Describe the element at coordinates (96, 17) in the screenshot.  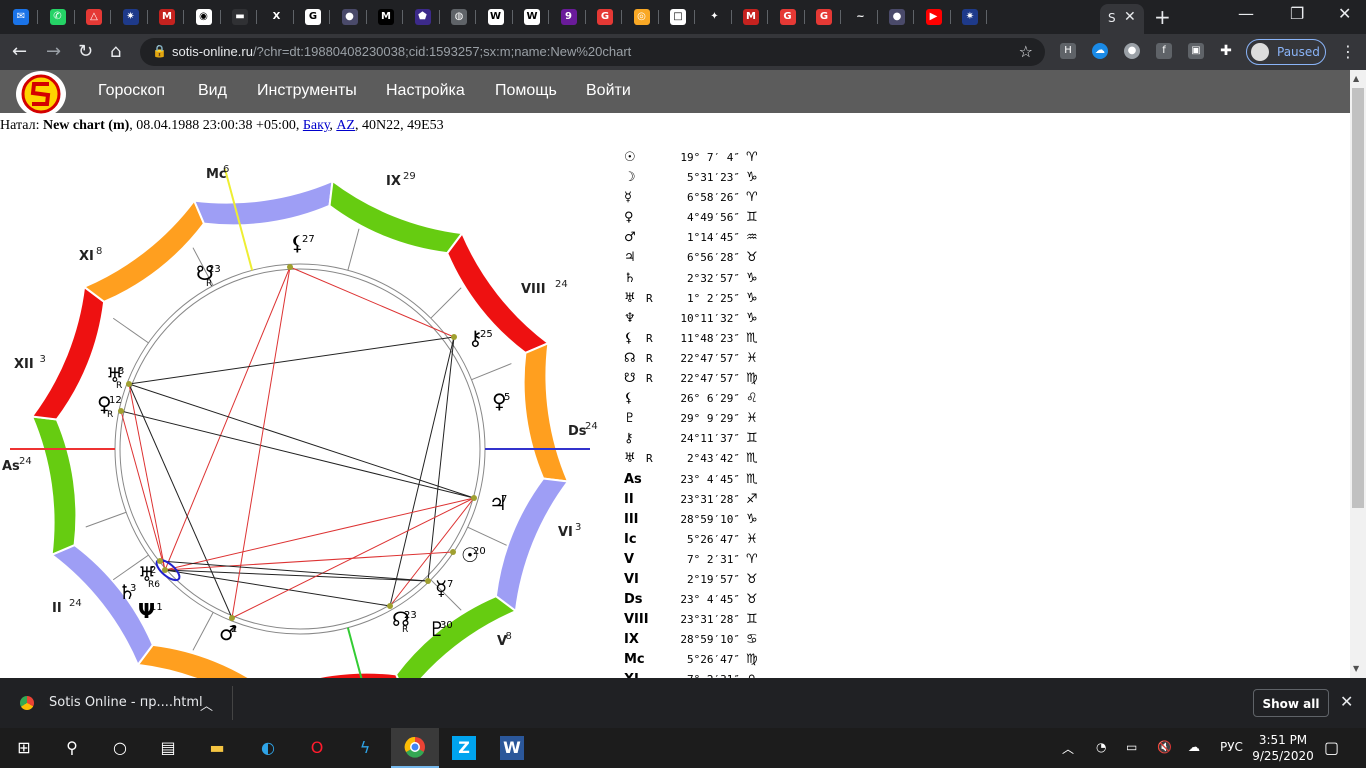
I see `browser-tab: △` at that location.